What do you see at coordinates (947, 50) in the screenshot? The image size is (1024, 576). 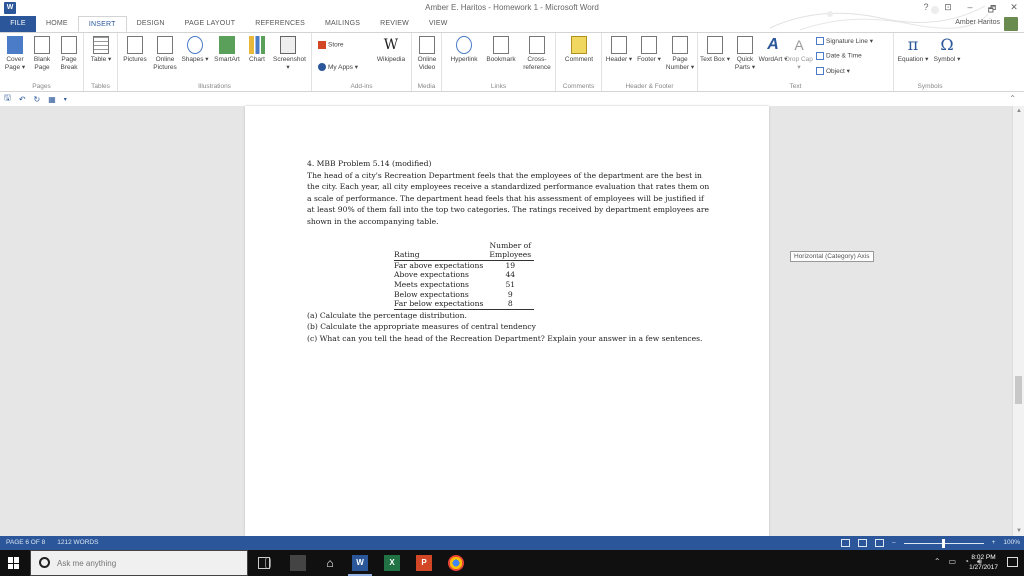 I see `symbol-button: Ω Symbol ▾` at bounding box center [947, 50].